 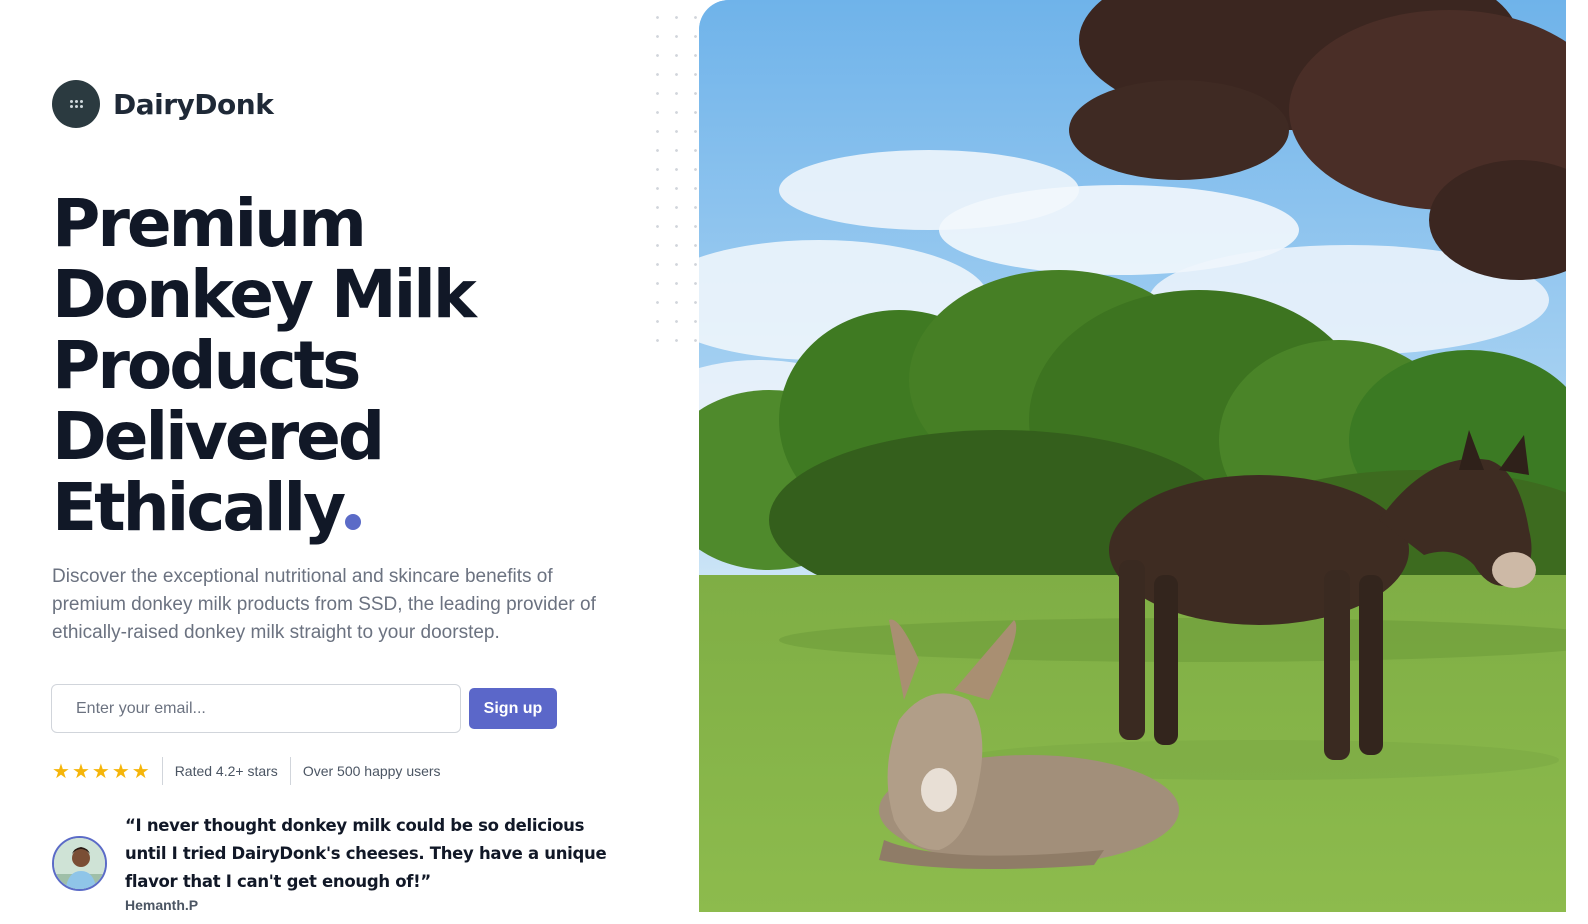 What do you see at coordinates (199, 507) in the screenshot?
I see `headline-line: Ethically` at bounding box center [199, 507].